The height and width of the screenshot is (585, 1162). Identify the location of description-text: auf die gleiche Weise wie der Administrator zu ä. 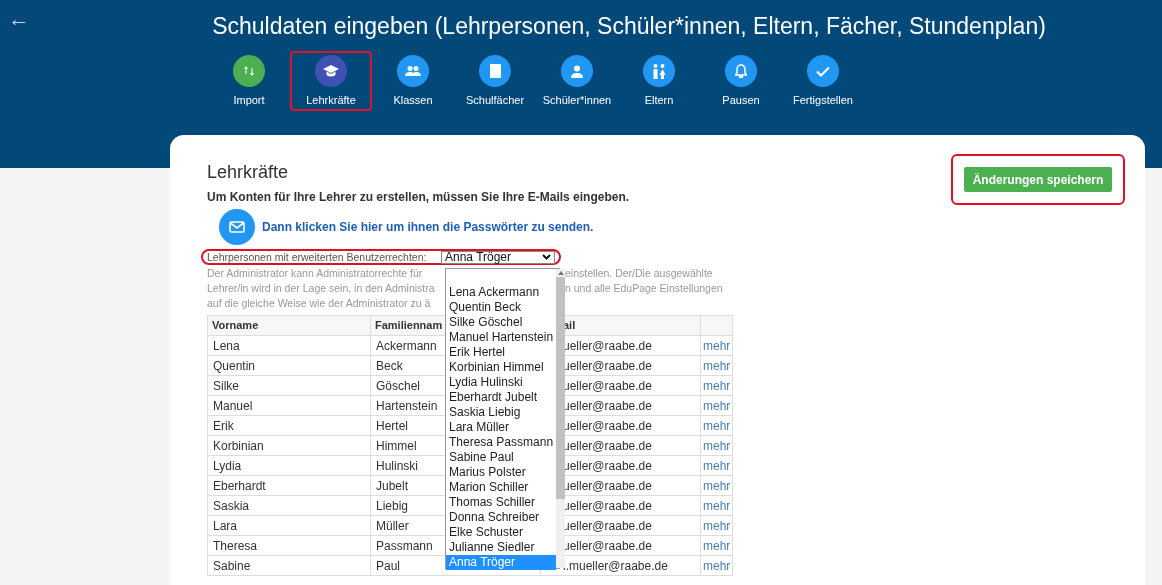
(319, 303).